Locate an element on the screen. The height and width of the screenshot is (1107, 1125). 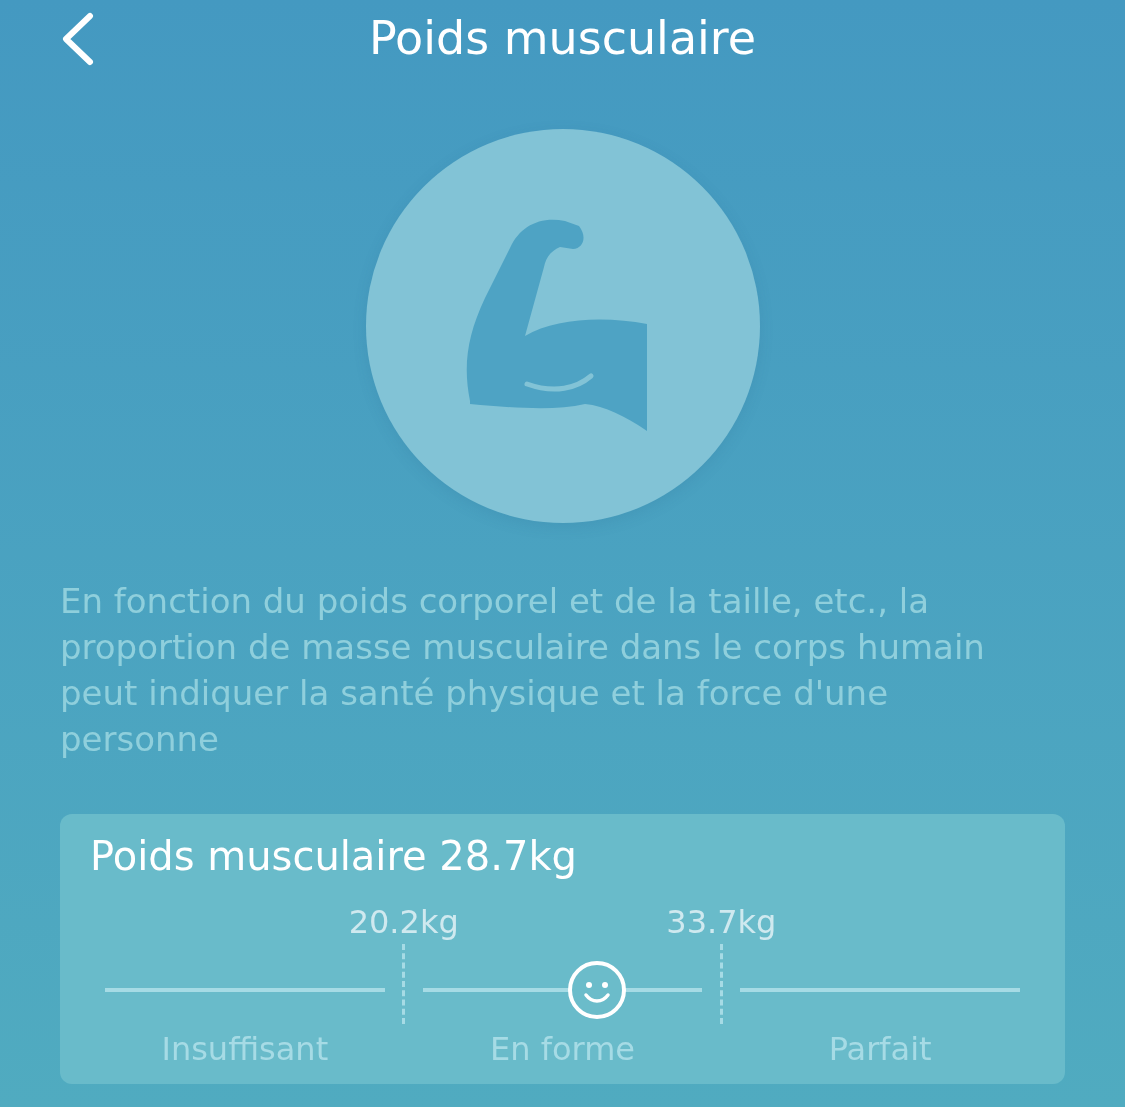
threshold-label: 33.7kg is located at coordinates (721, 922).